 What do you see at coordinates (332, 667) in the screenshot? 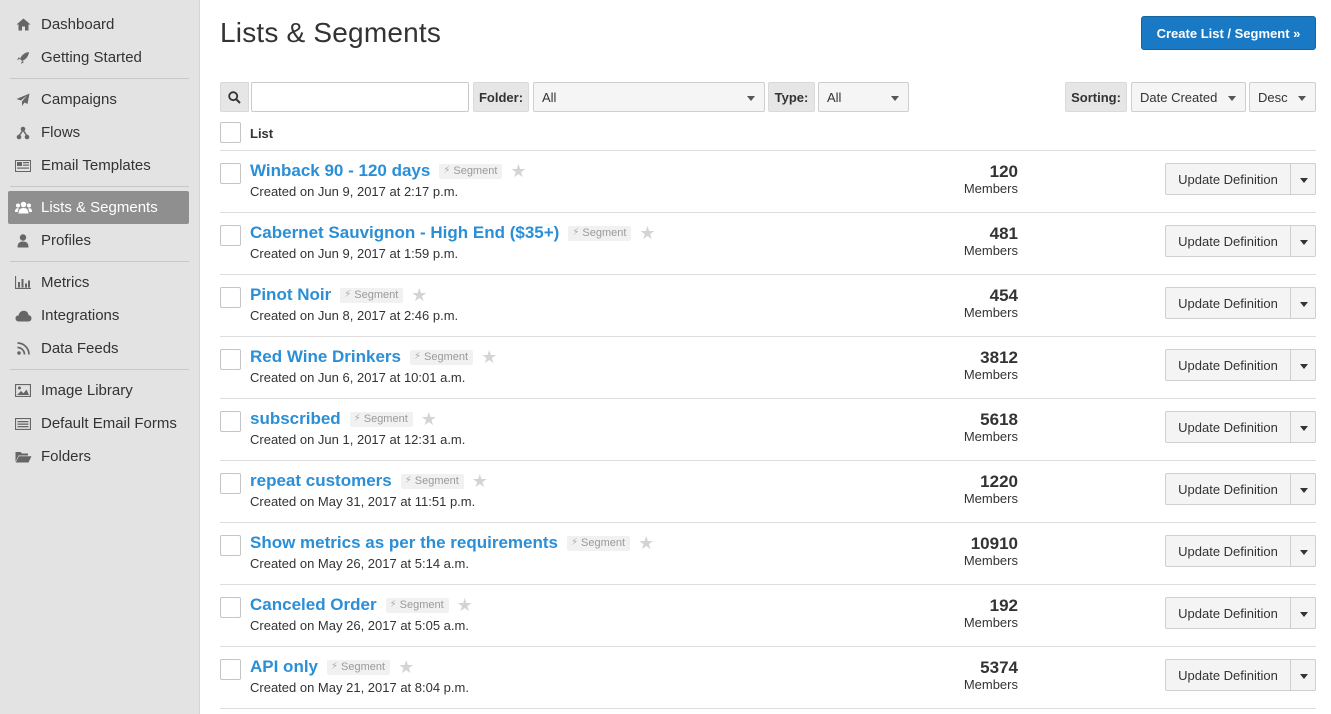
I see `row-title-line: API only ⚡︎ Segment ★` at bounding box center [332, 667].